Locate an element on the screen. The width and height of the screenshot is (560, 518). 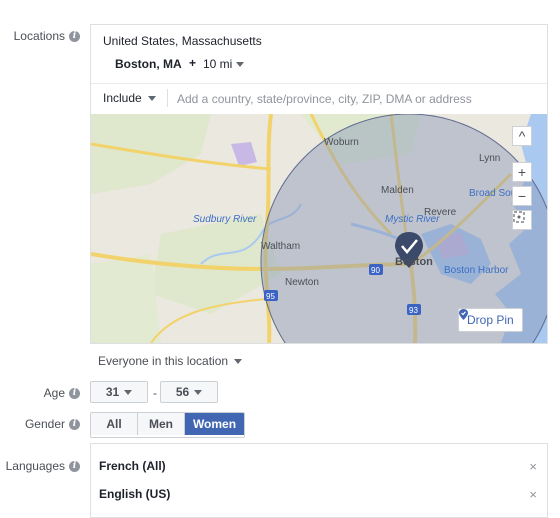
zoom-out-button: − is located at coordinates (522, 196).